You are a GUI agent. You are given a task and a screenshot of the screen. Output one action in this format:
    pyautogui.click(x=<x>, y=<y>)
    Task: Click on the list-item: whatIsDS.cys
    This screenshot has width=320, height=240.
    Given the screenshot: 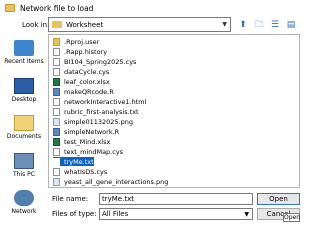 What is the action you would take?
    pyautogui.click(x=80, y=171)
    